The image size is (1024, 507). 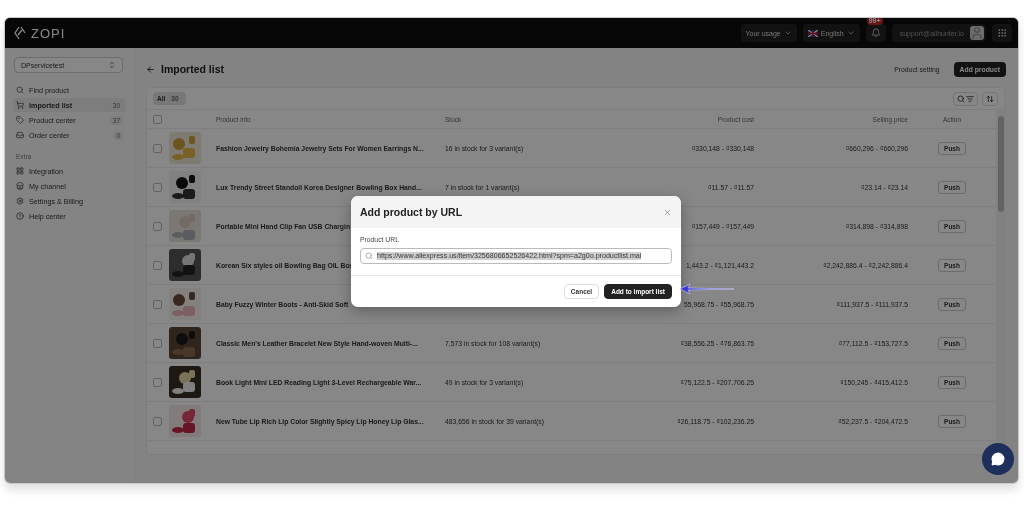 What do you see at coordinates (707, 289) in the screenshot?
I see `pointer-arrow` at bounding box center [707, 289].